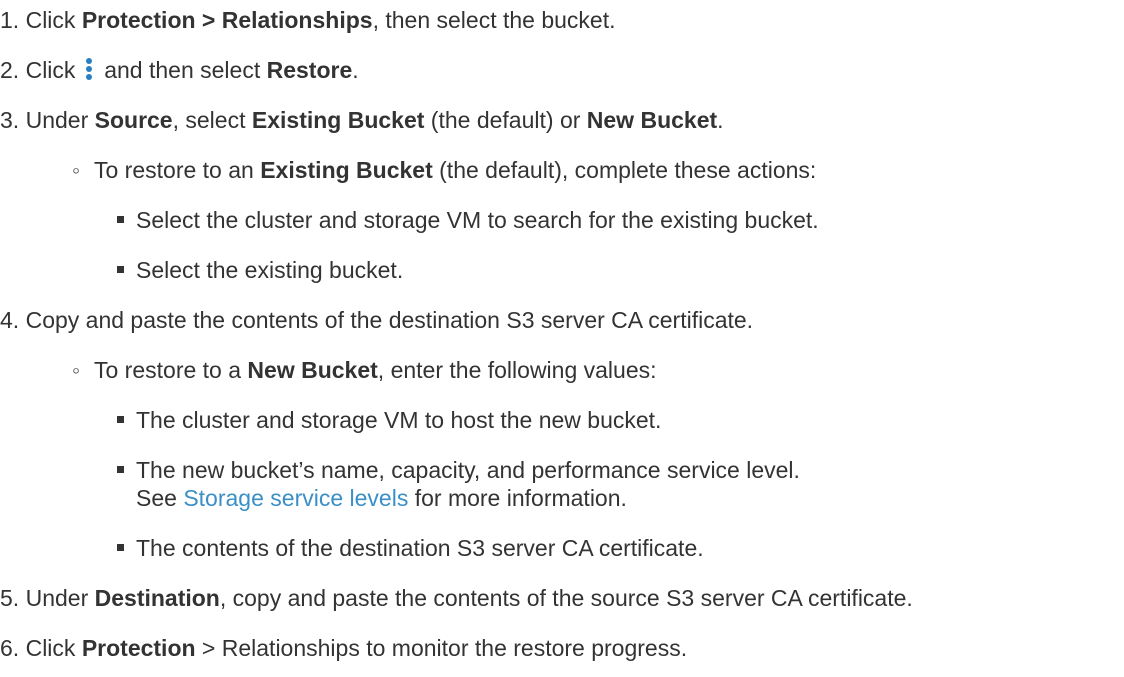 This screenshot has width=1124, height=677. I want to click on action-text: Select the existing bucket., so click(270, 270).